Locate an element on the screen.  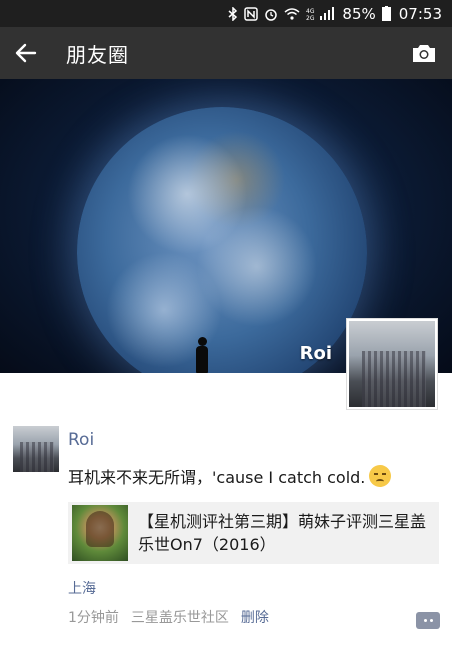
post-source: 三星盖乐世社区 is located at coordinates (180, 617).